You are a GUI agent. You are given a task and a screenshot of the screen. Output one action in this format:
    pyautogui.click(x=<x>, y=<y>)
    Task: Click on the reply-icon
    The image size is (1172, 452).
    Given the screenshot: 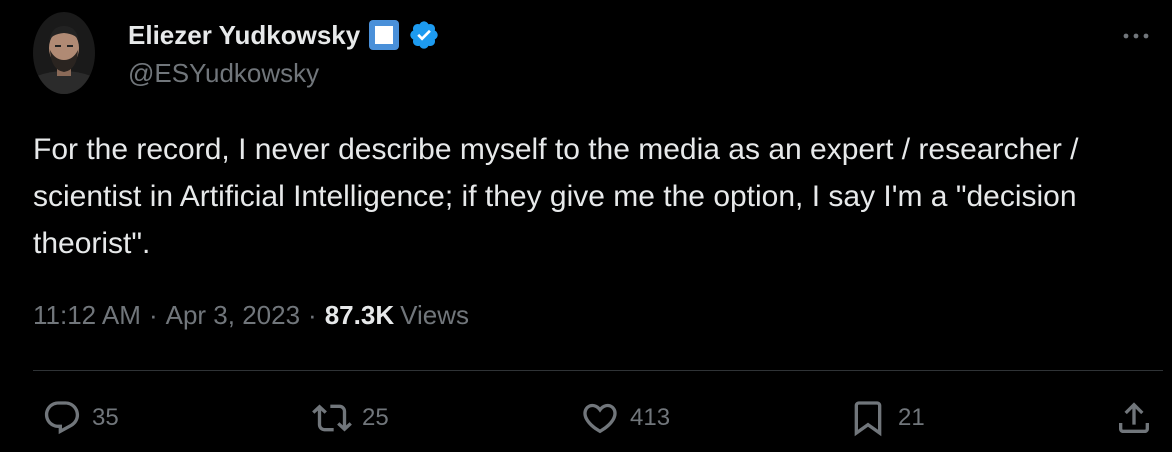 What is the action you would take?
    pyautogui.click(x=62, y=418)
    